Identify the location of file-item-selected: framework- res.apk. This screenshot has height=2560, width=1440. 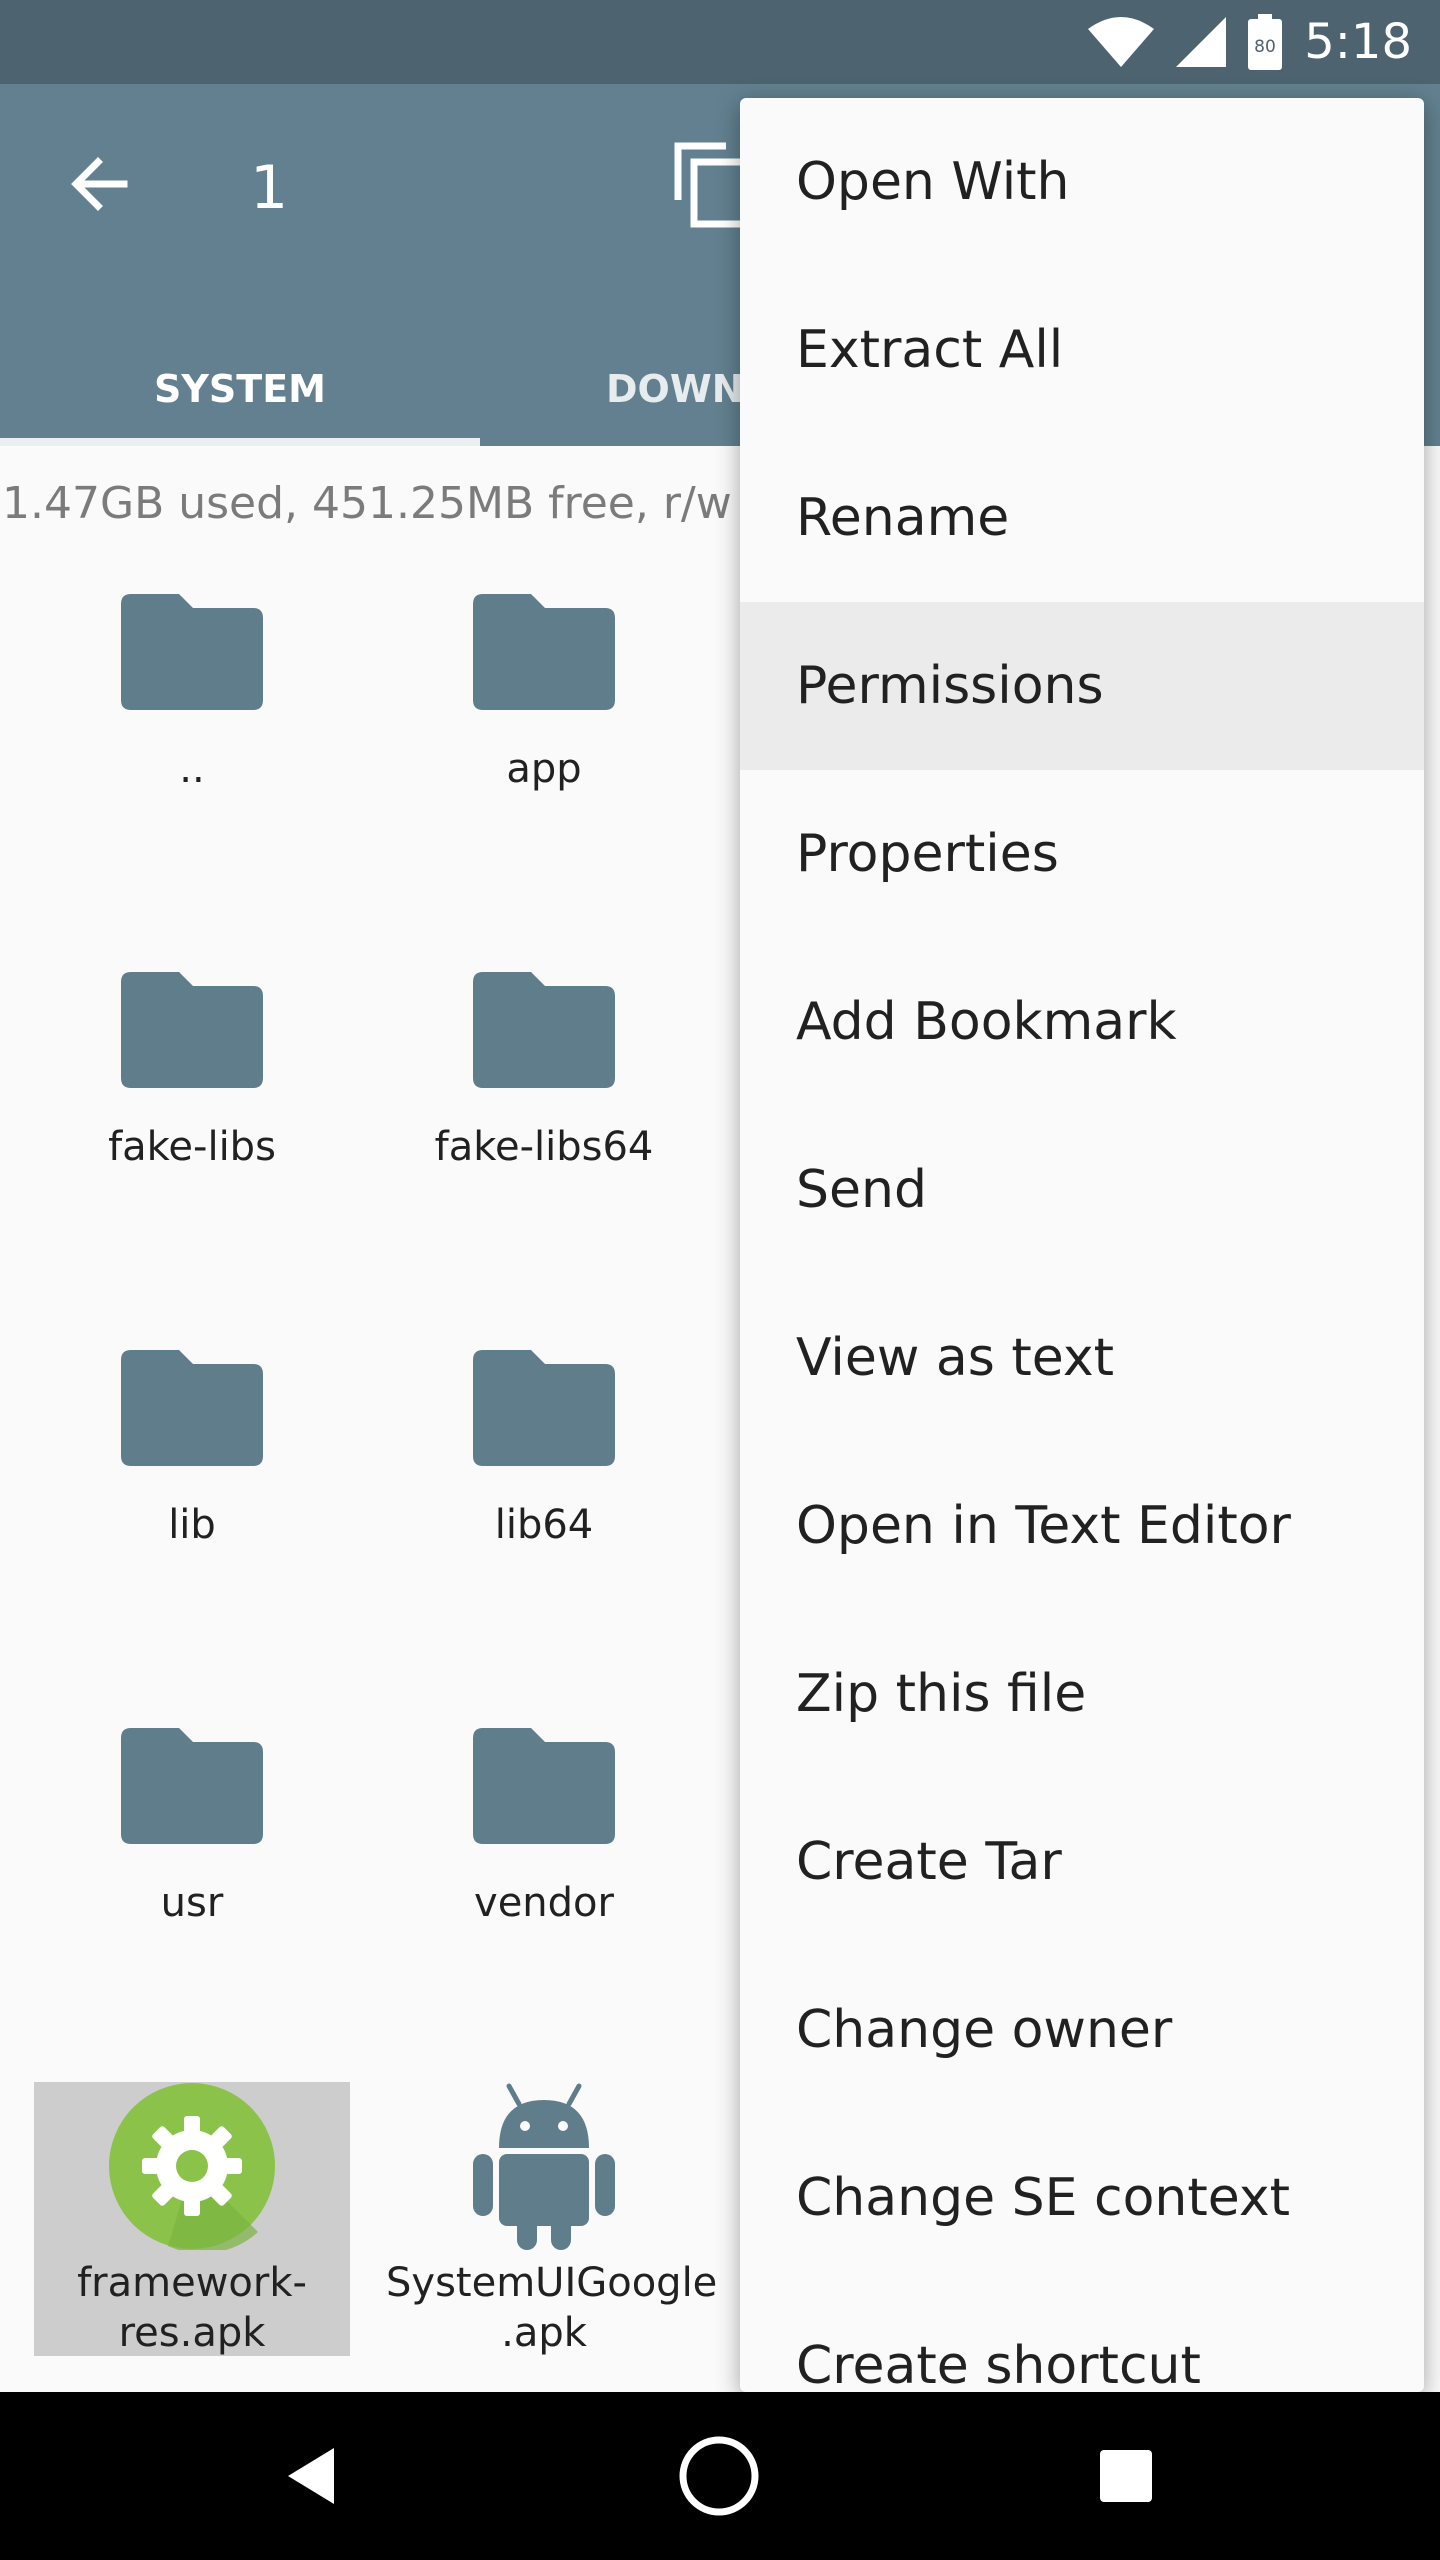
(192, 2219).